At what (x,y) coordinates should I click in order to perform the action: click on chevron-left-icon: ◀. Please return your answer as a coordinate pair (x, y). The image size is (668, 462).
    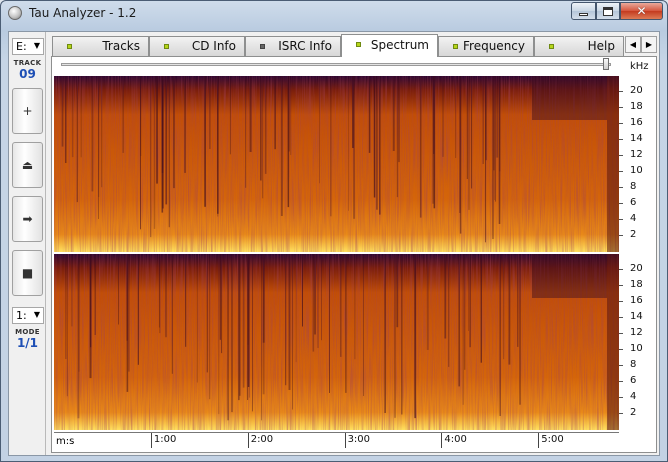
    Looking at the image, I should click on (633, 44).